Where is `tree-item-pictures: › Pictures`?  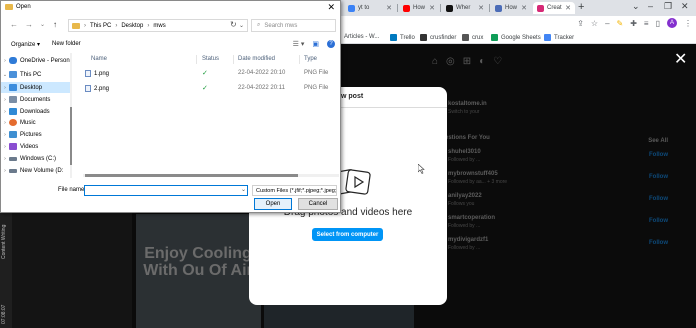 tree-item-pictures: › Pictures is located at coordinates (36, 134).